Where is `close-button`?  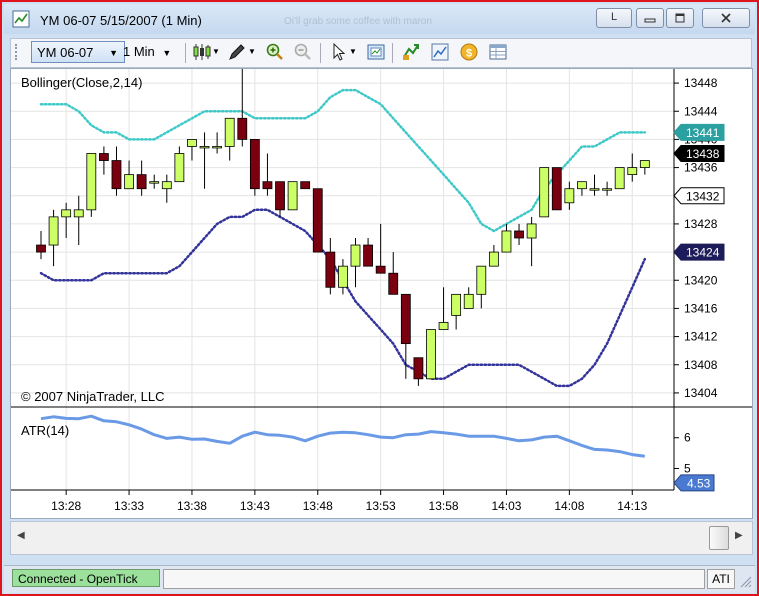 close-button is located at coordinates (726, 18).